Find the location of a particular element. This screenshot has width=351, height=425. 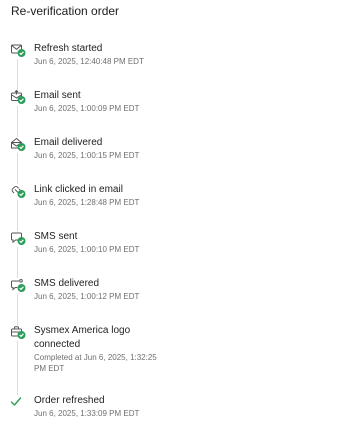

email-check-icon is located at coordinates (19, 51).